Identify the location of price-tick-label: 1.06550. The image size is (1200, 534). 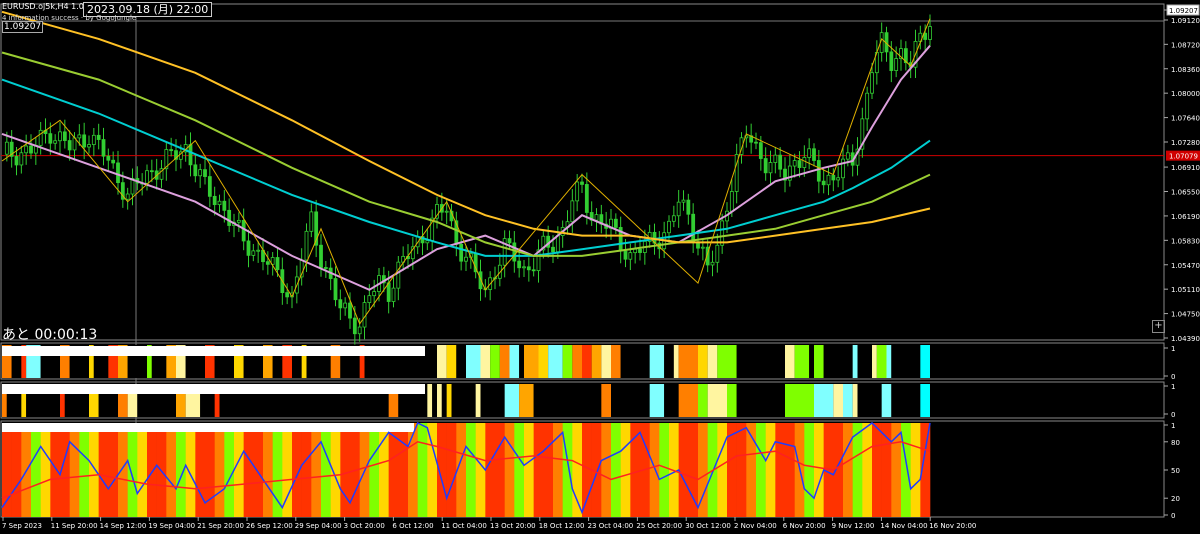
(1185, 193).